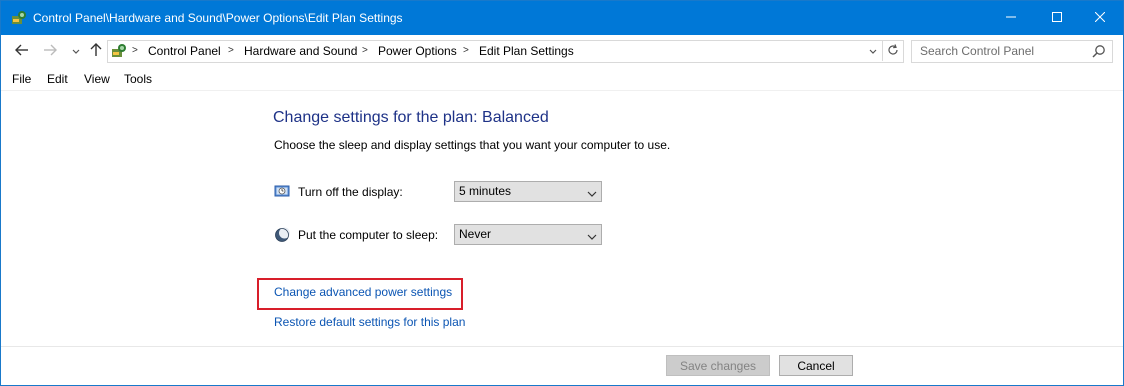 This screenshot has height=386, width=1124. I want to click on save-changes-button: Save changes, so click(718, 365).